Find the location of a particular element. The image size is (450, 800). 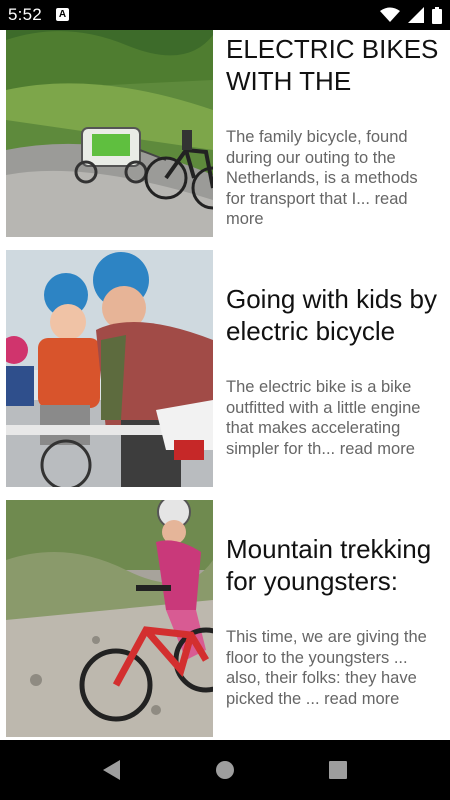

article-title: Going with kids by electric bicycle is located at coordinates (333, 331).